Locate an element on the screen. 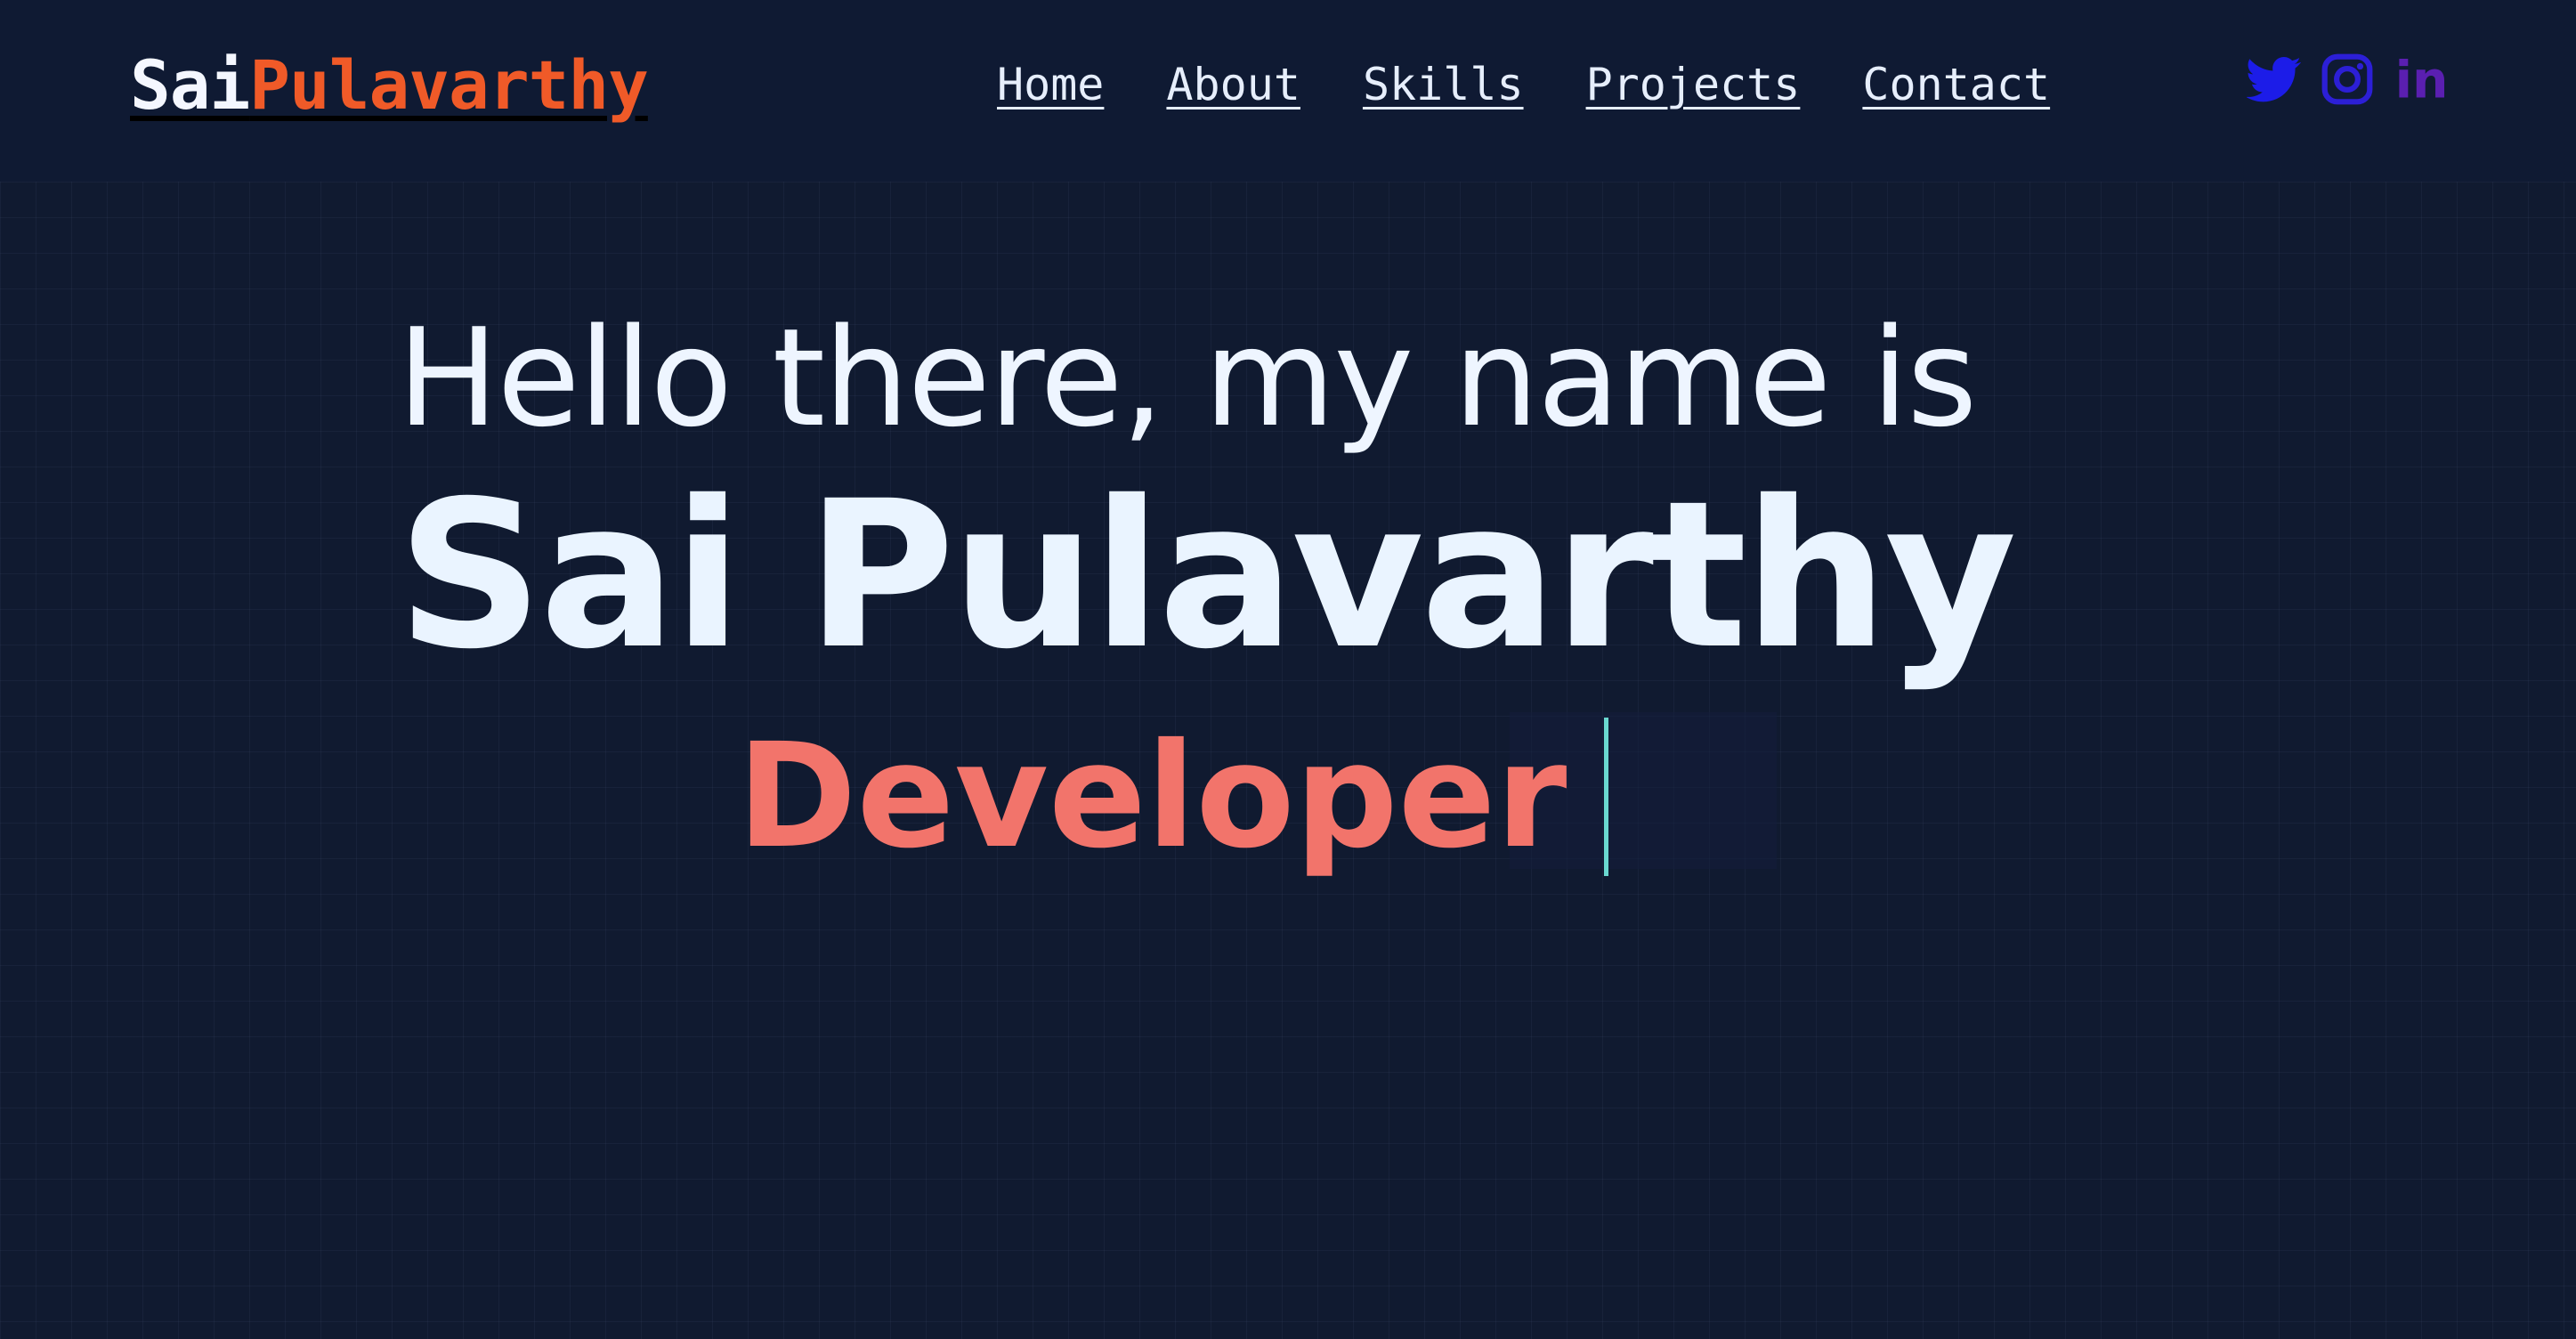 This screenshot has width=2576, height=1339. main-nav: Home About Skills Projects Contact is located at coordinates (1524, 85).